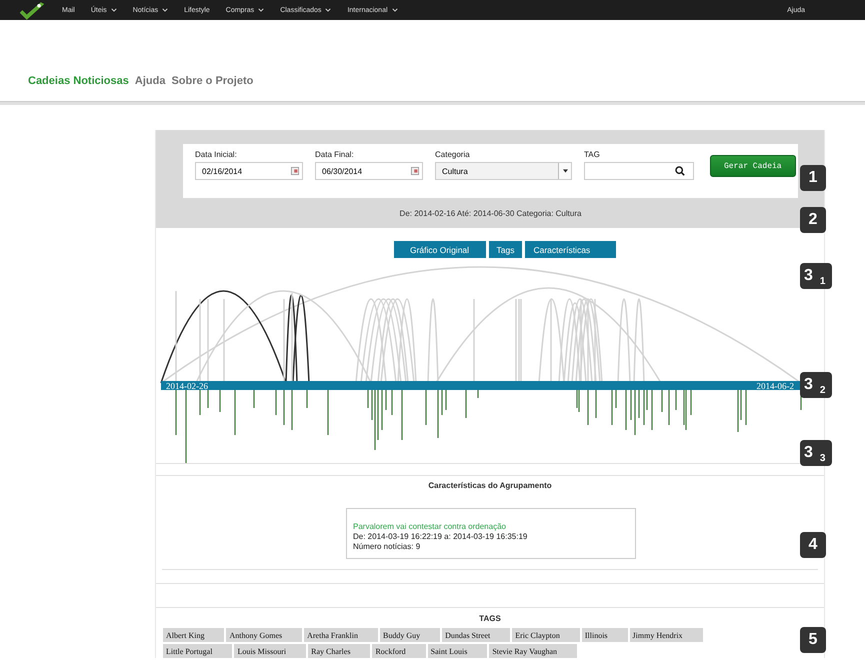 The width and height of the screenshot is (865, 669). I want to click on tag-chip: Ray Charles, so click(339, 651).